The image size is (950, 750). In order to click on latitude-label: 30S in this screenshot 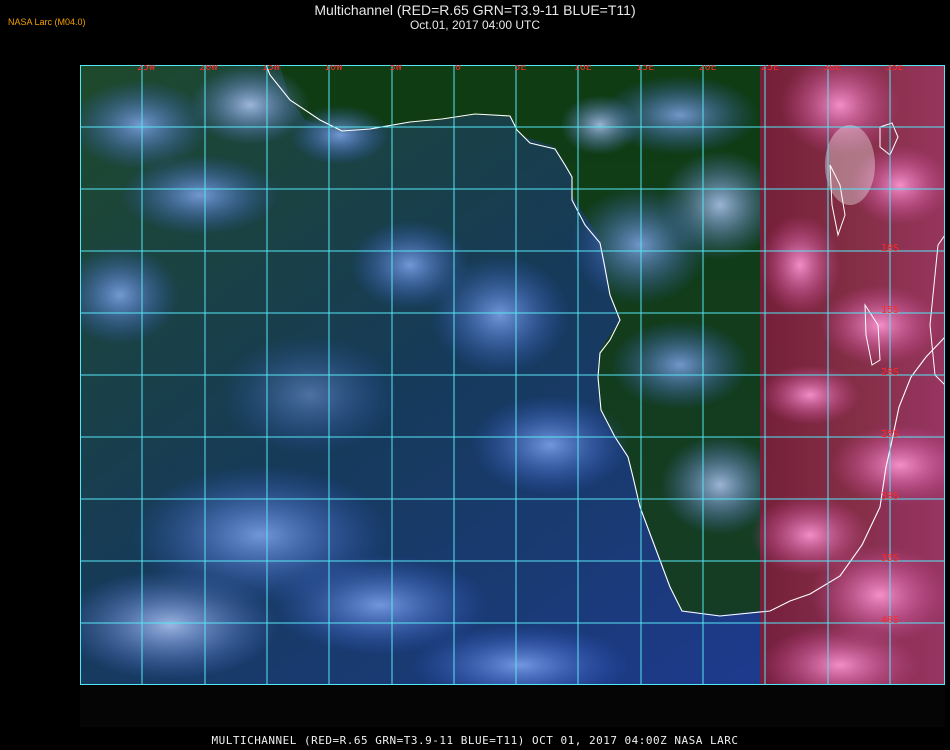, I will do `click(890, 496)`.